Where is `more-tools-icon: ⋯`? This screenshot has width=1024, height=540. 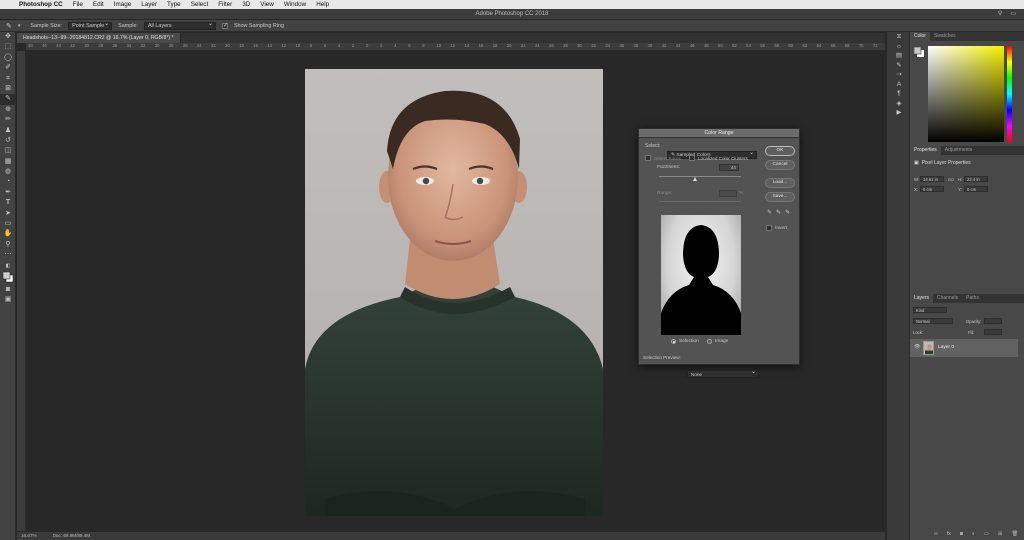 more-tools-icon: ⋯ is located at coordinates (8, 255).